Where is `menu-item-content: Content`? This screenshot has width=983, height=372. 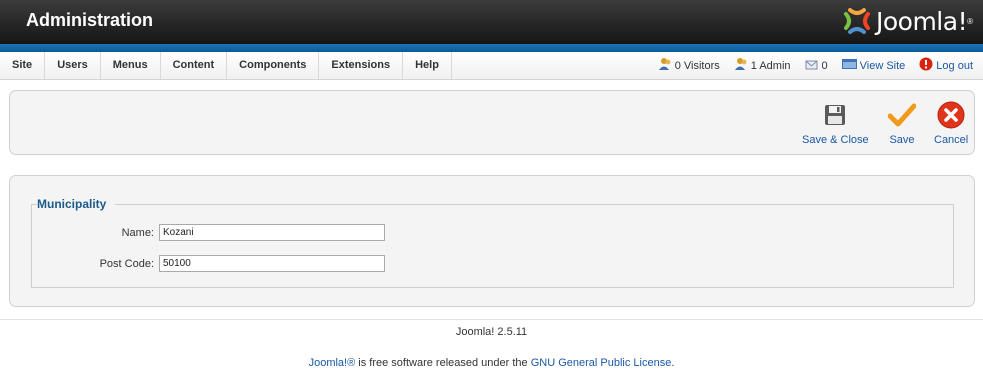
menu-item-content: Content is located at coordinates (194, 65).